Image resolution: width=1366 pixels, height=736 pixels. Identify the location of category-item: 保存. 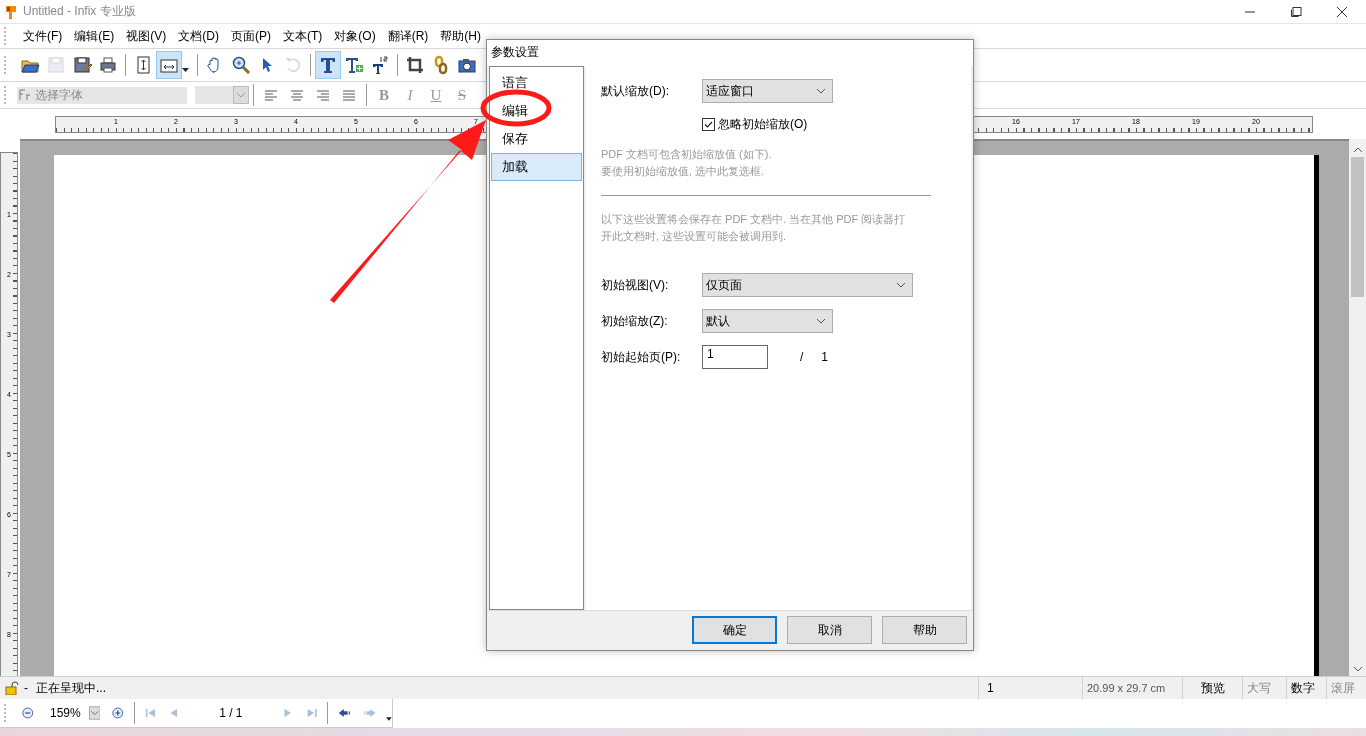
(536, 139).